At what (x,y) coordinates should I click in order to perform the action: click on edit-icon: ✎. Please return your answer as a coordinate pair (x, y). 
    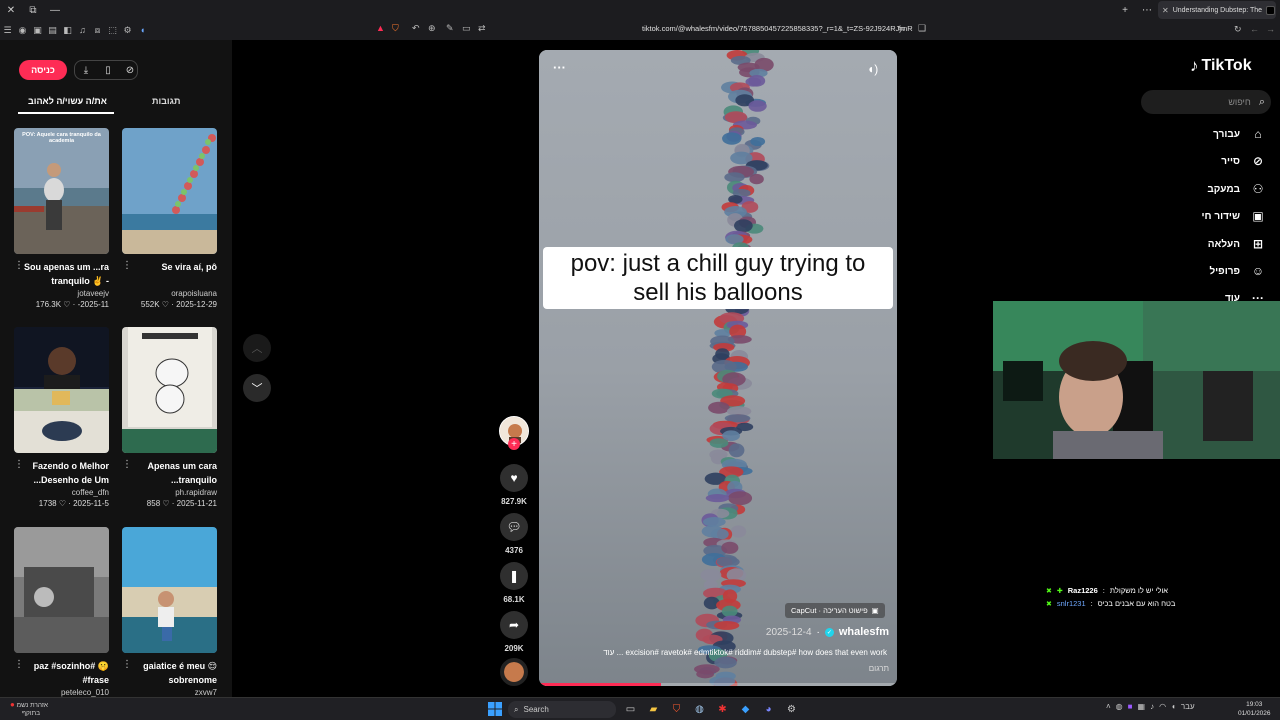
    Looking at the image, I should click on (450, 28).